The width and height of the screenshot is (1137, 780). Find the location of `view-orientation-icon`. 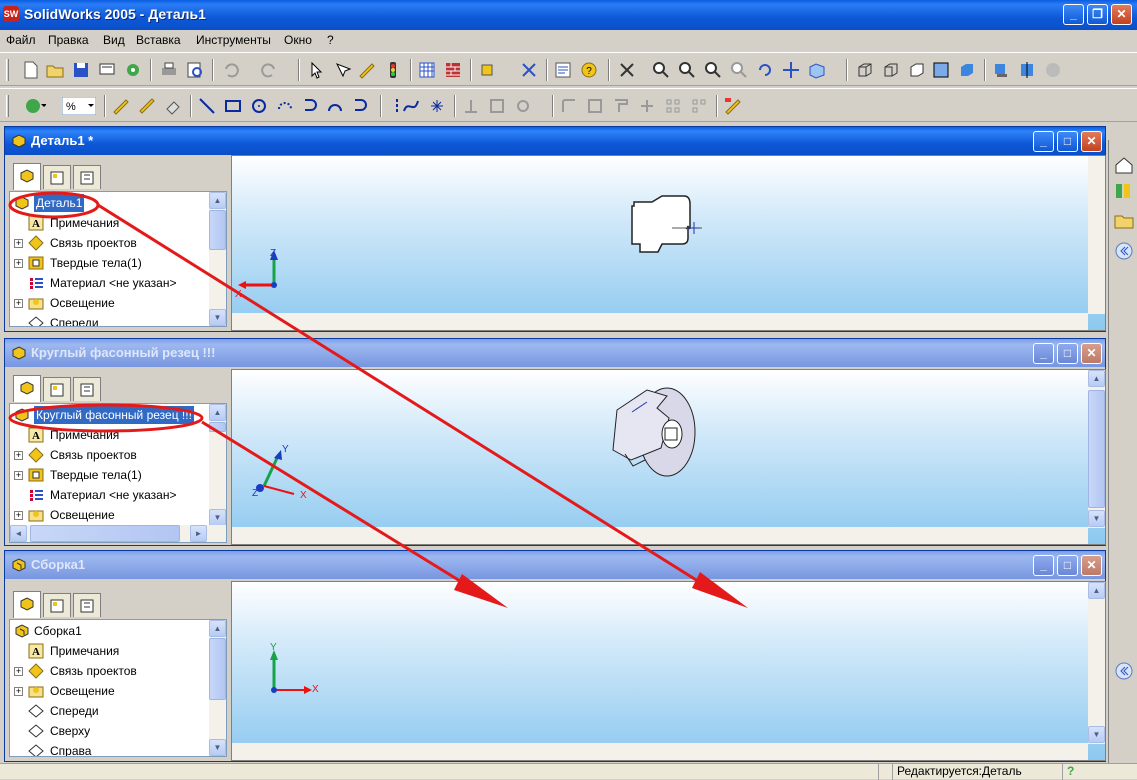

view-orientation-icon is located at coordinates (627, 70).